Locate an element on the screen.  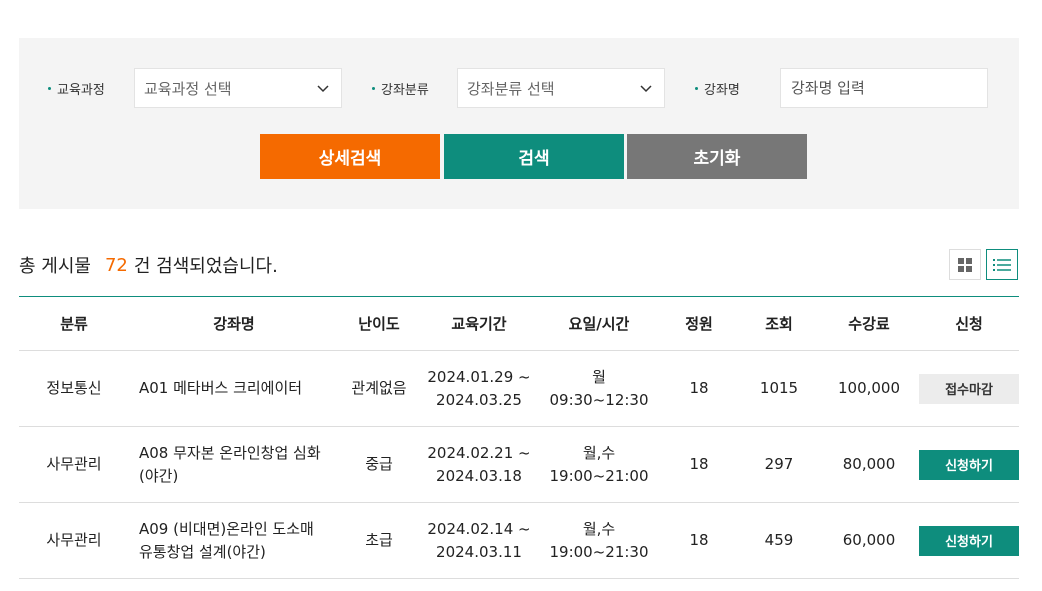
schedule-time: 19:00~21:30 is located at coordinates (599, 551).